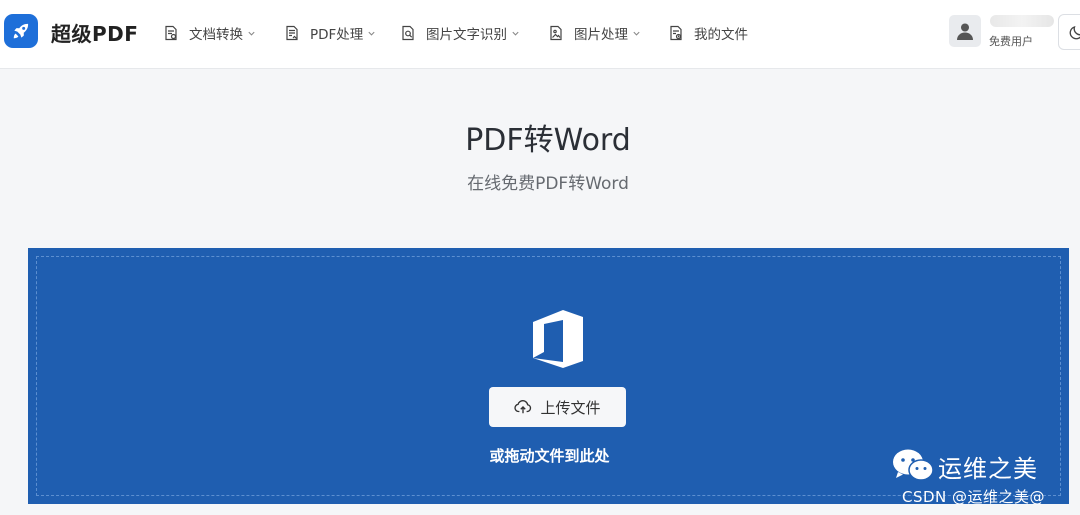  I want to click on nav-image-ocr: 图片文字识别, so click(460, 33).